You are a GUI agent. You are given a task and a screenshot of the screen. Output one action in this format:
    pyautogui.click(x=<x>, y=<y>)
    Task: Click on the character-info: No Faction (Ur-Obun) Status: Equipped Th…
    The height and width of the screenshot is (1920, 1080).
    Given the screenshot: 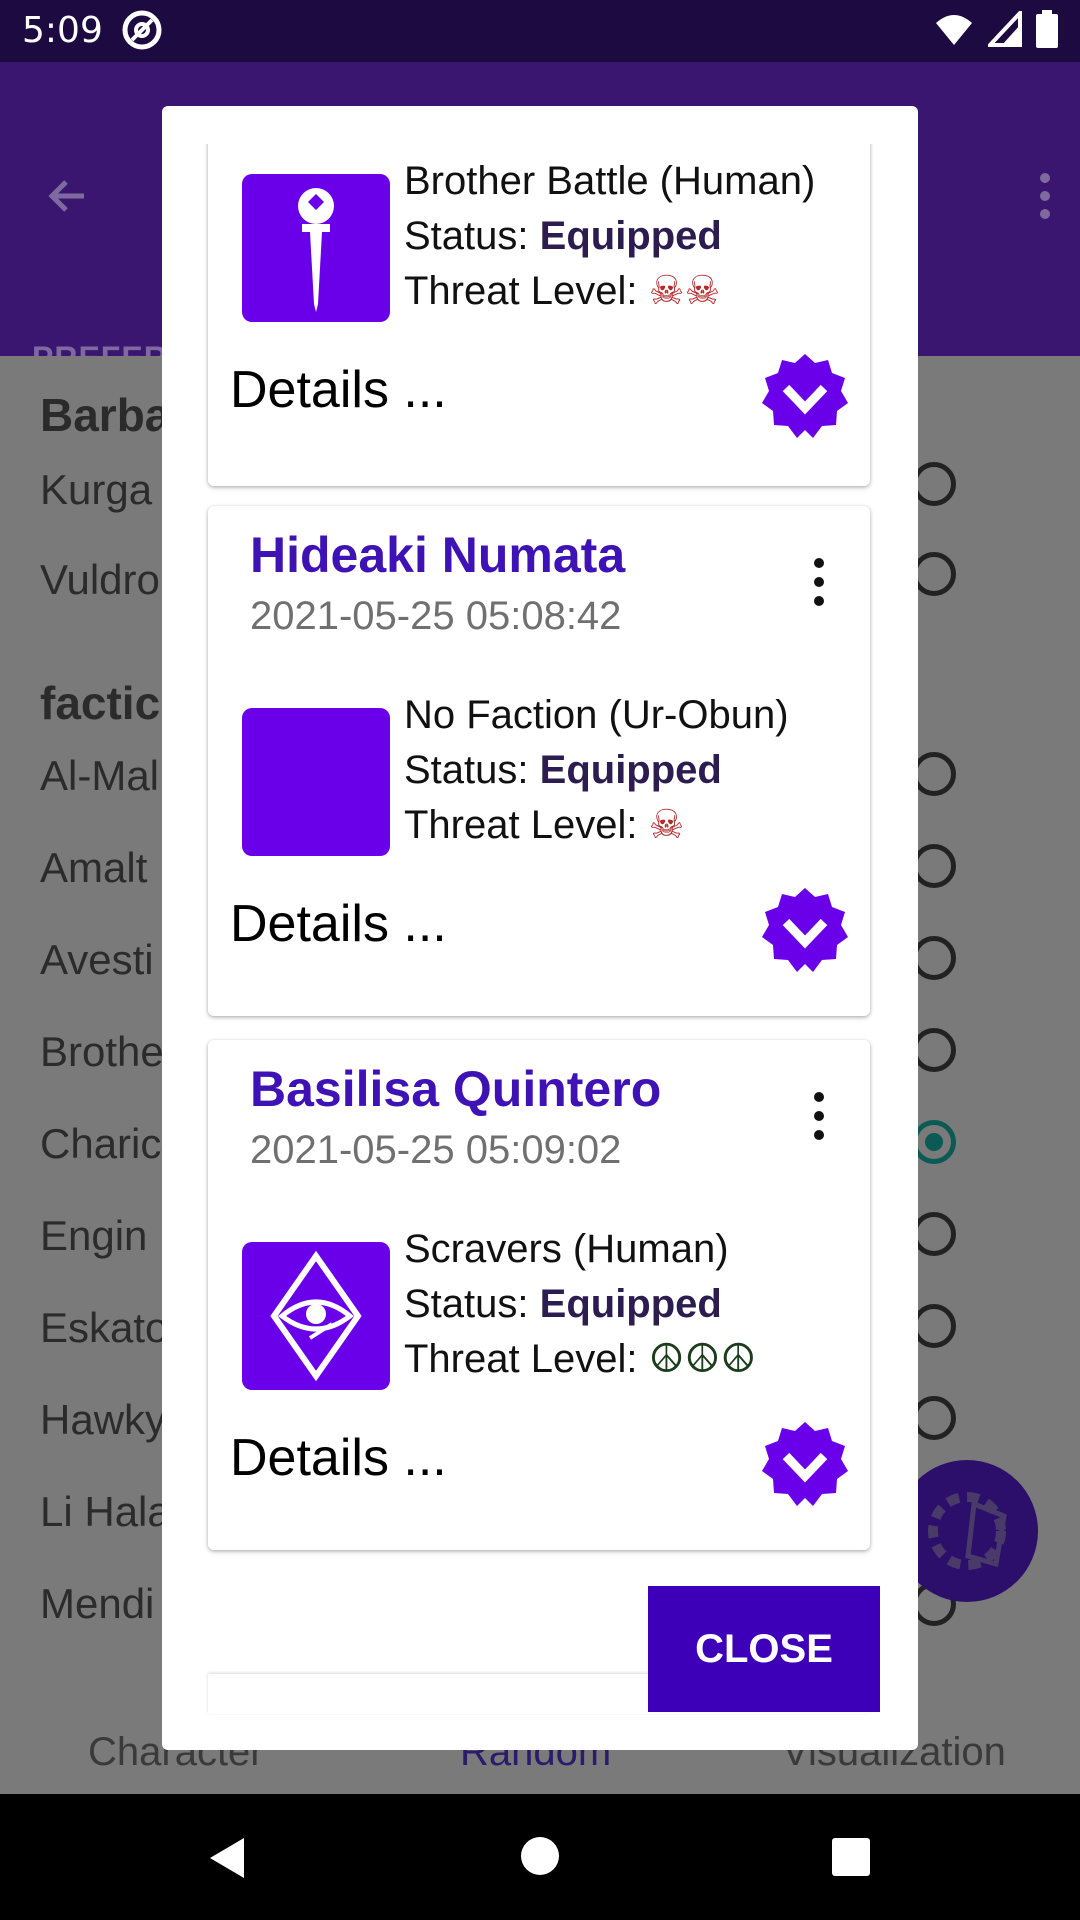 What is the action you would take?
    pyautogui.click(x=596, y=770)
    